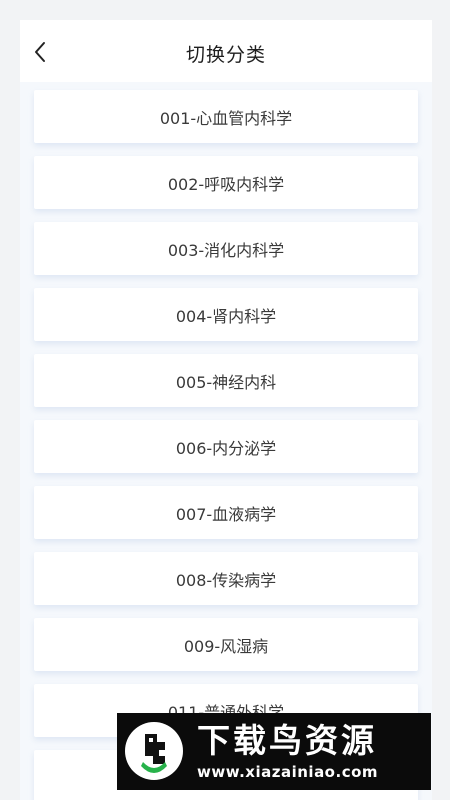 Image resolution: width=450 pixels, height=800 pixels. I want to click on watermark-url: www.xiazainiao.com, so click(288, 772).